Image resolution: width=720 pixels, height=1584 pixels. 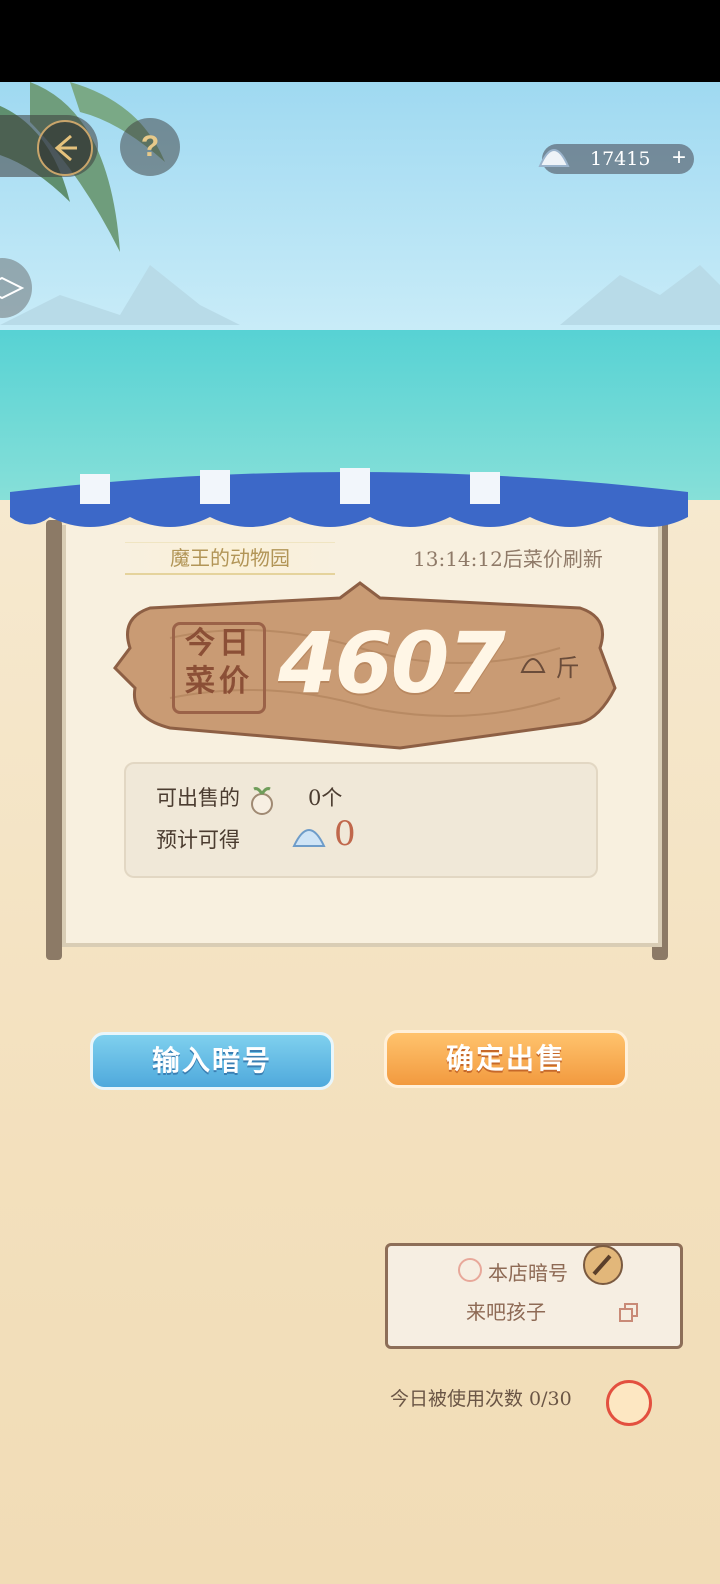 I want to click on status-bar, so click(x=360, y=41).